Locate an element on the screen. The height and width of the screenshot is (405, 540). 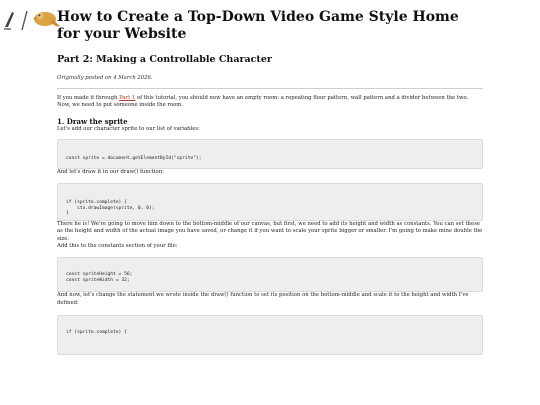
code-line: if (sprite.complete) { is located at coordinates (96, 332).